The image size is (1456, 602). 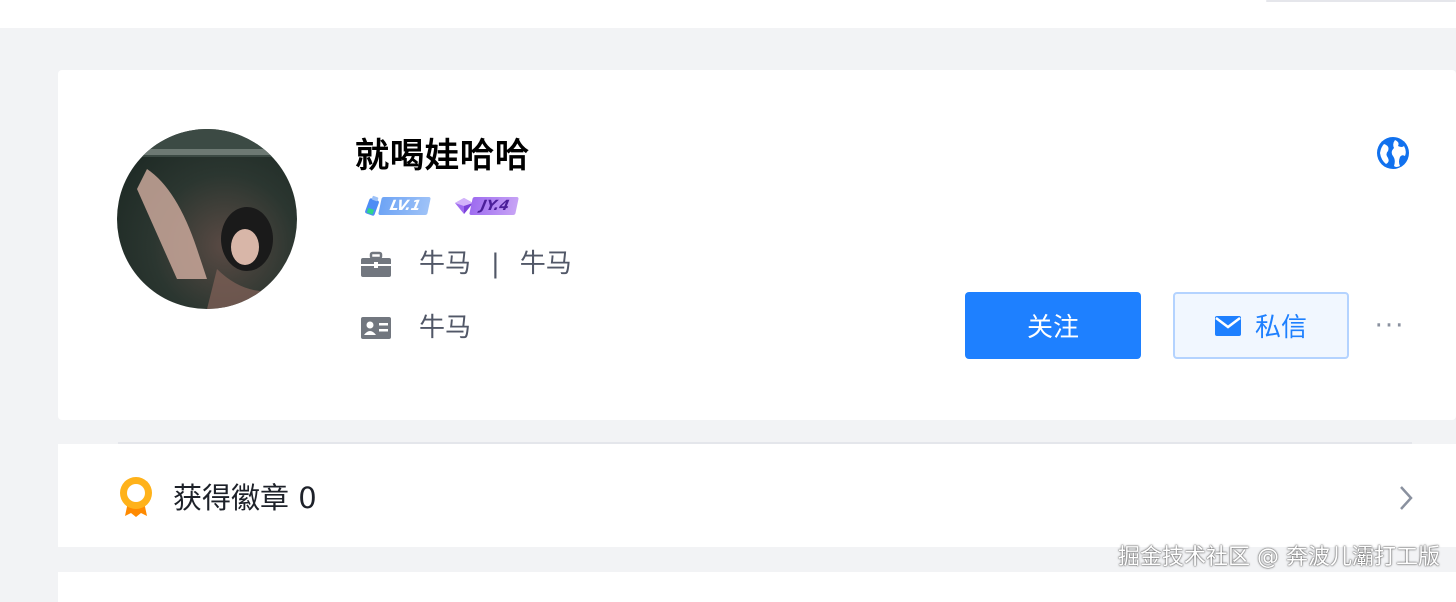 What do you see at coordinates (1279, 557) in the screenshot?
I see `watermark-text: 掘金技术社区 @ 奔波儿灞打工版` at bounding box center [1279, 557].